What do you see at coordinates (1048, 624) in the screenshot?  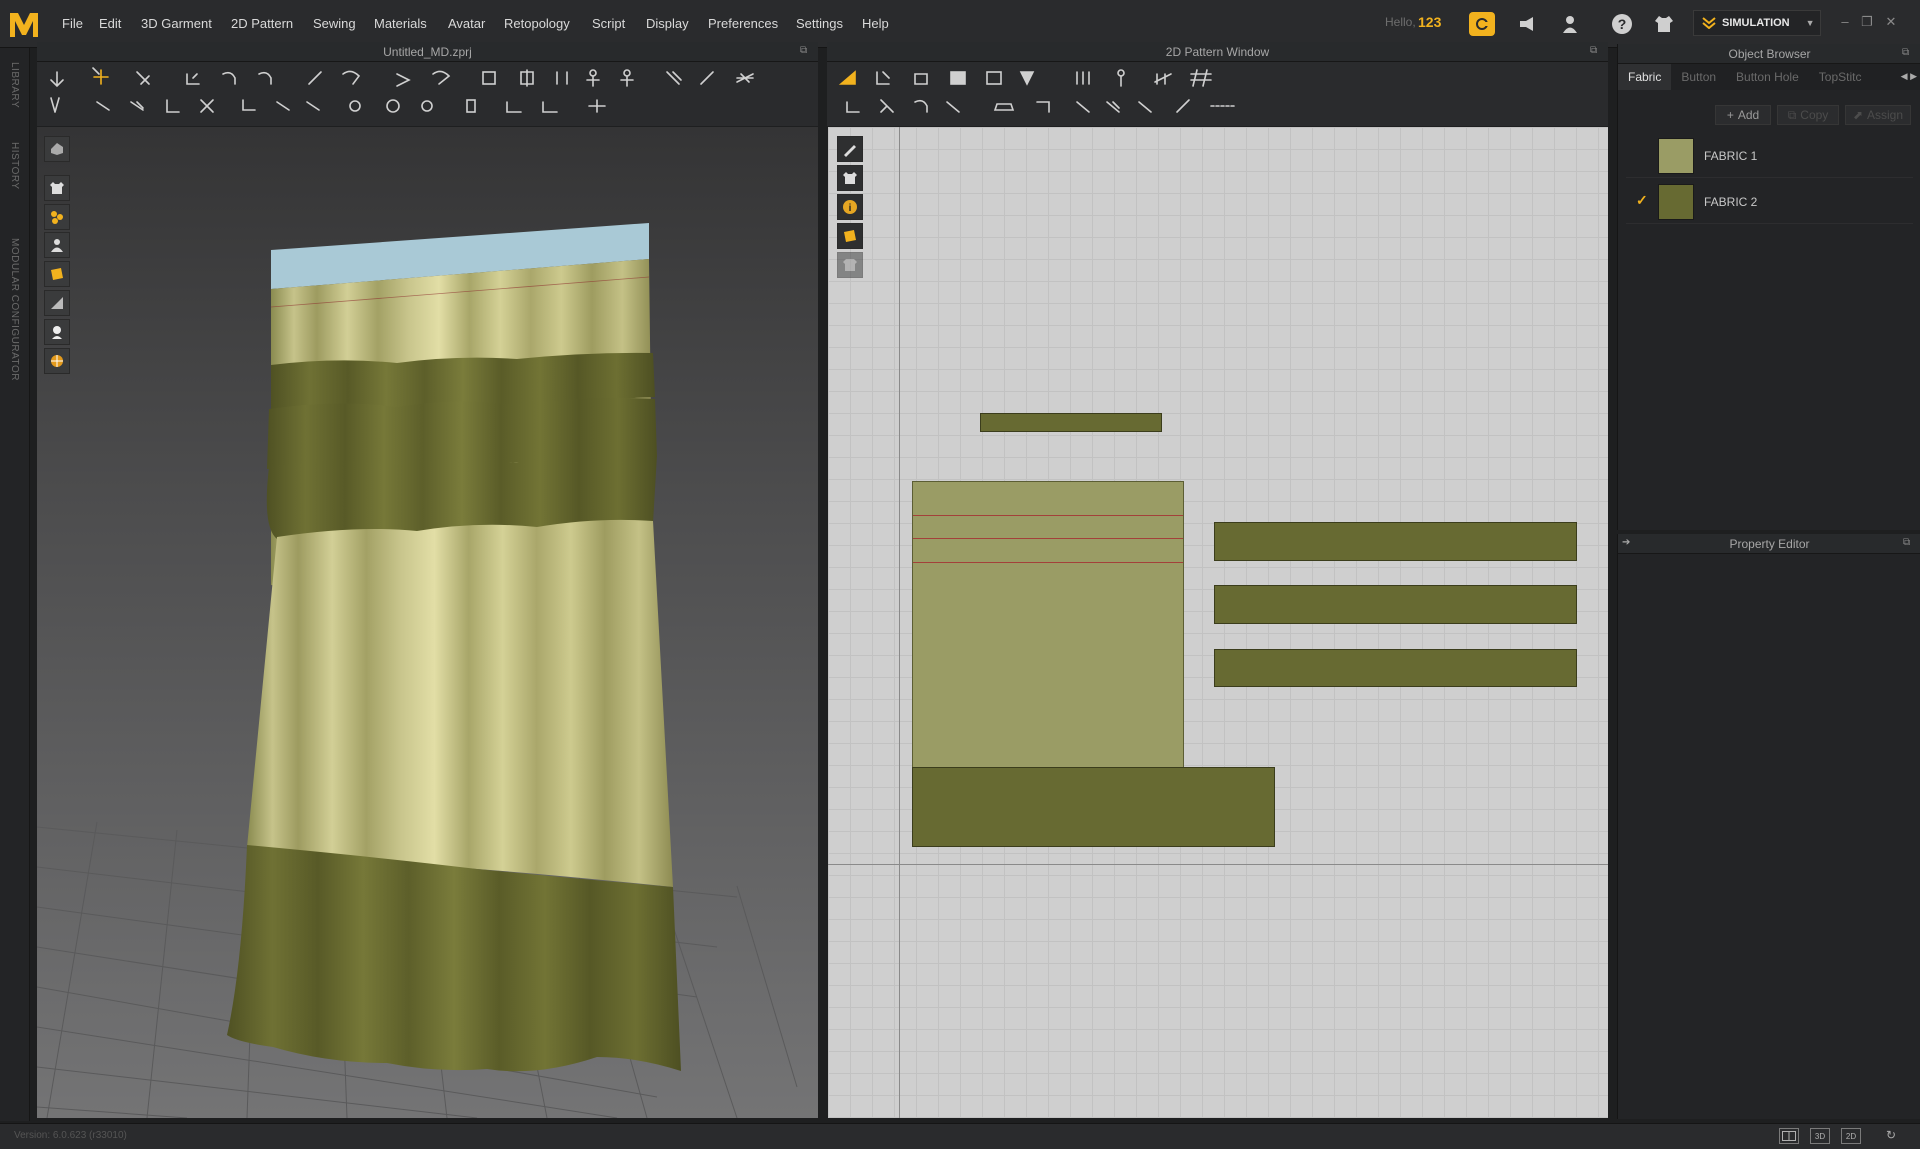 I see `pattern-piece-main-panel` at bounding box center [1048, 624].